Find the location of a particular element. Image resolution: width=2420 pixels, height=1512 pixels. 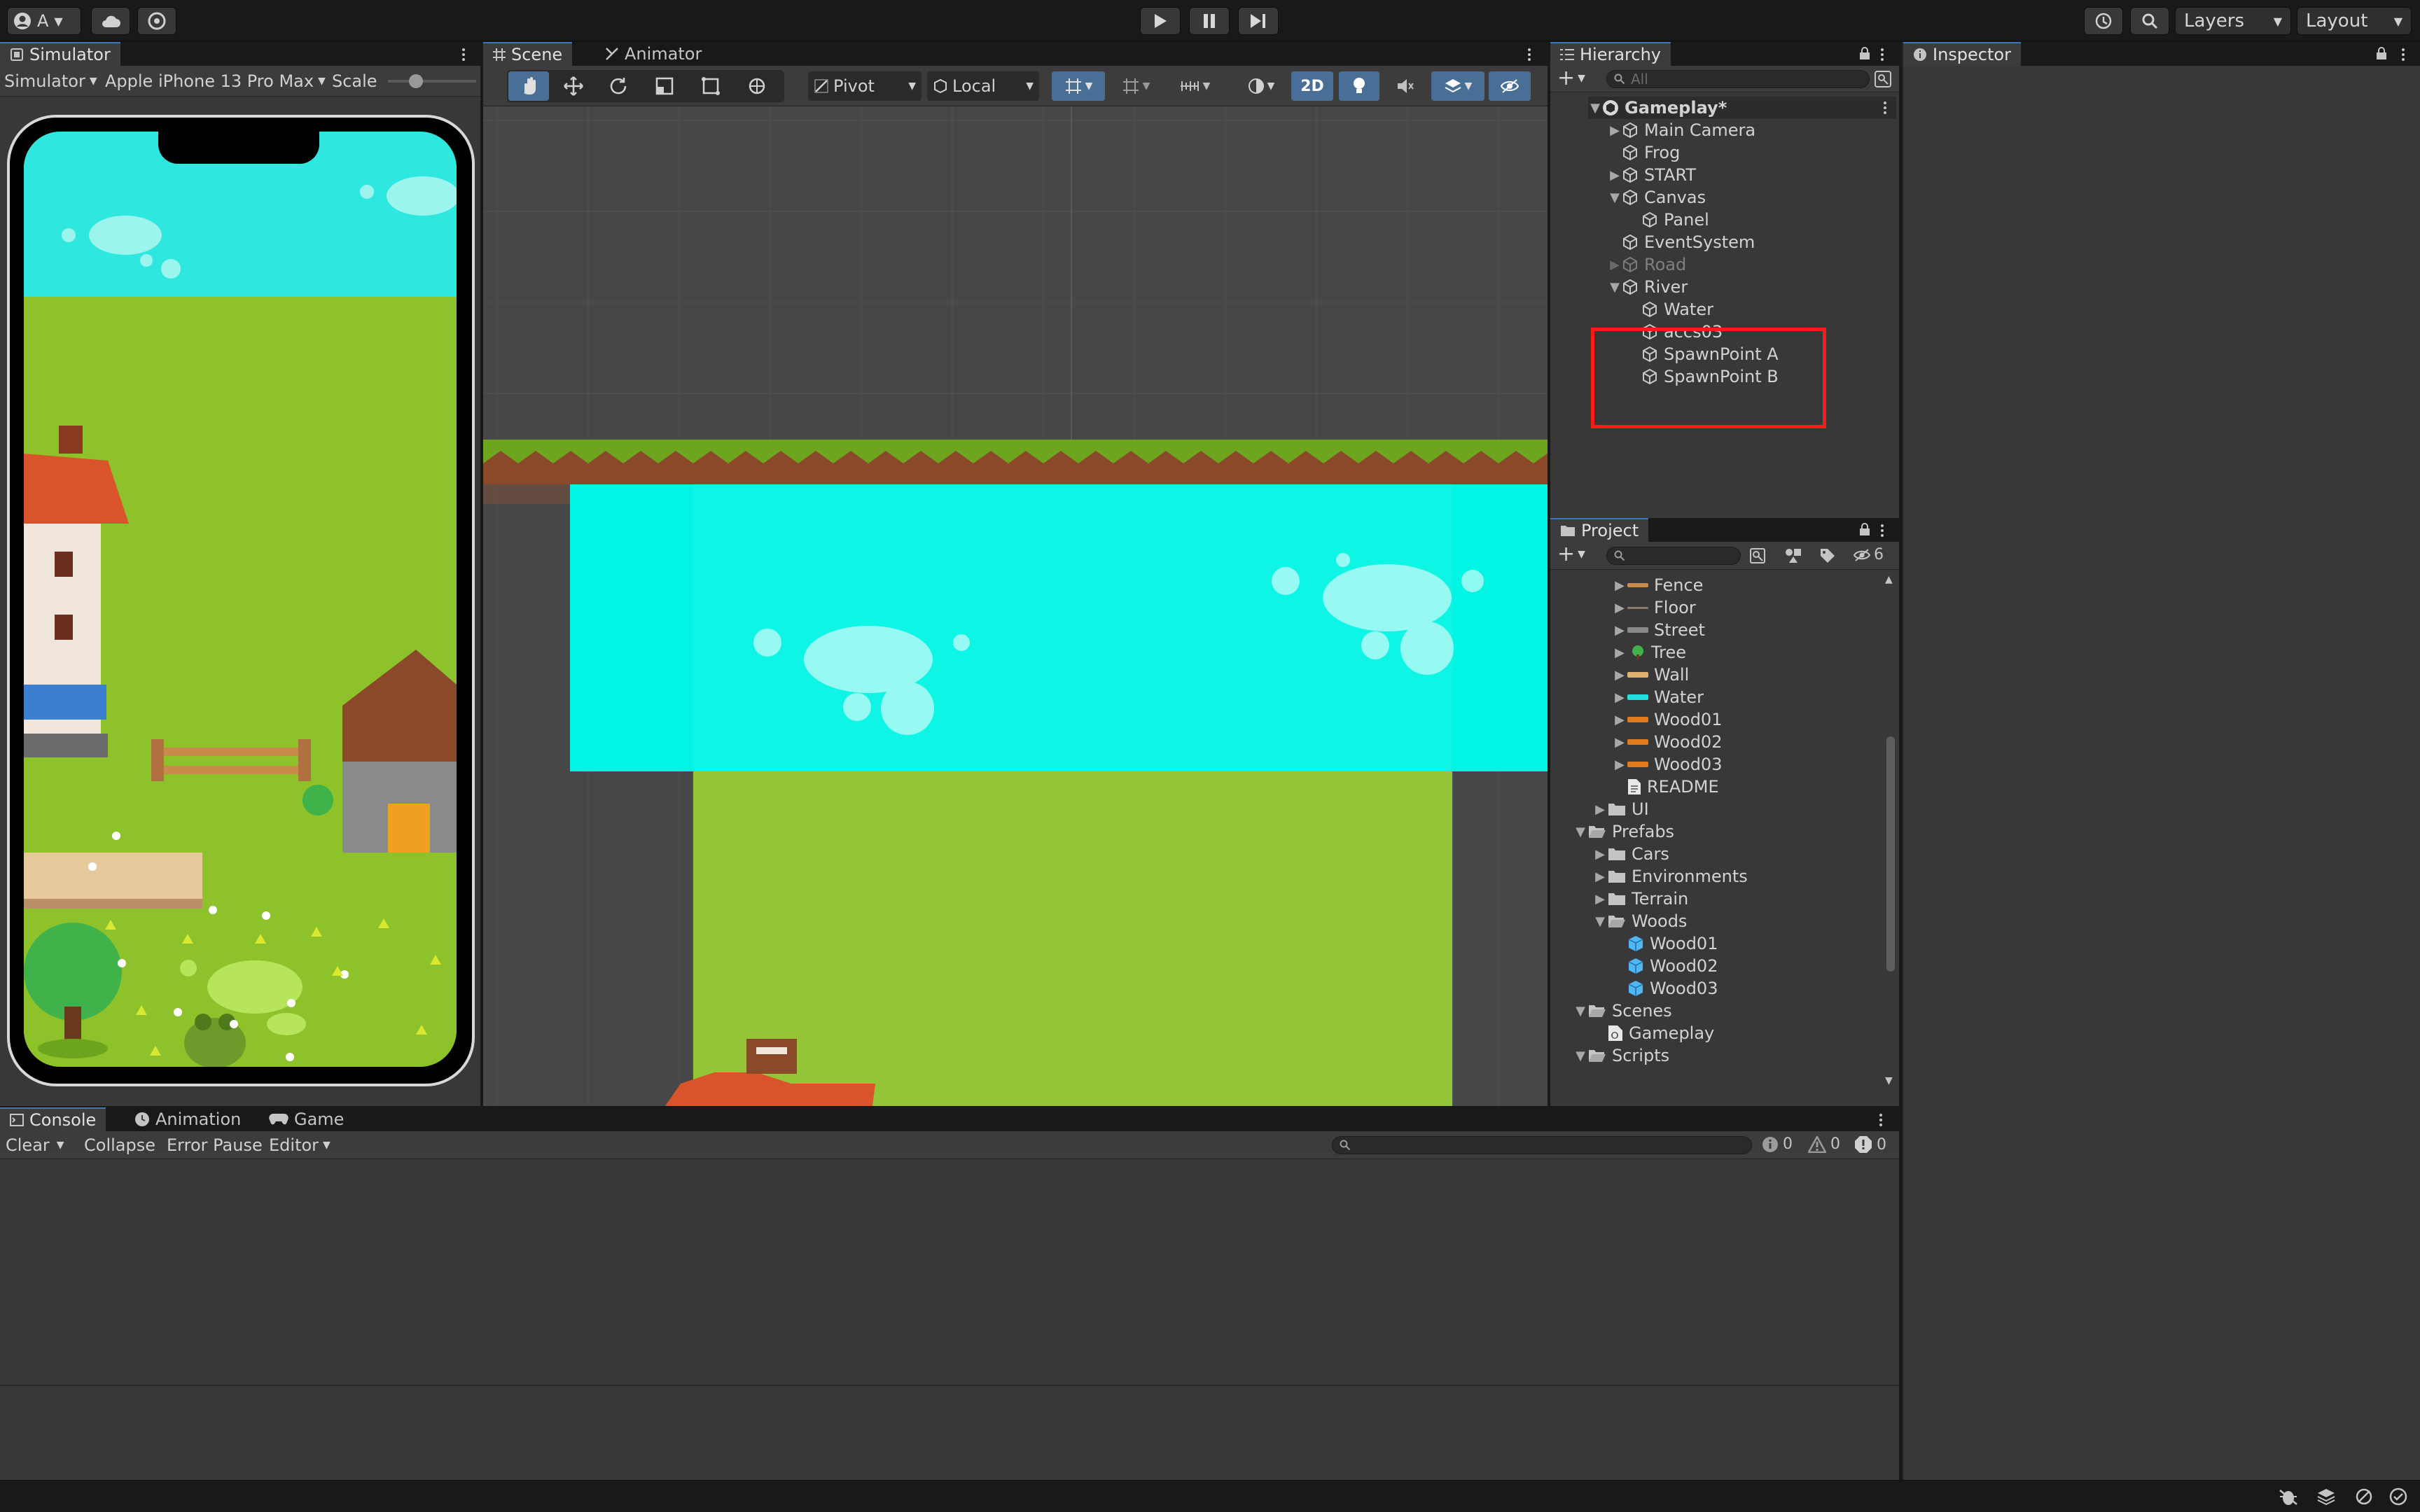

editor-dropdown: Editor ▼ is located at coordinates (300, 1145).